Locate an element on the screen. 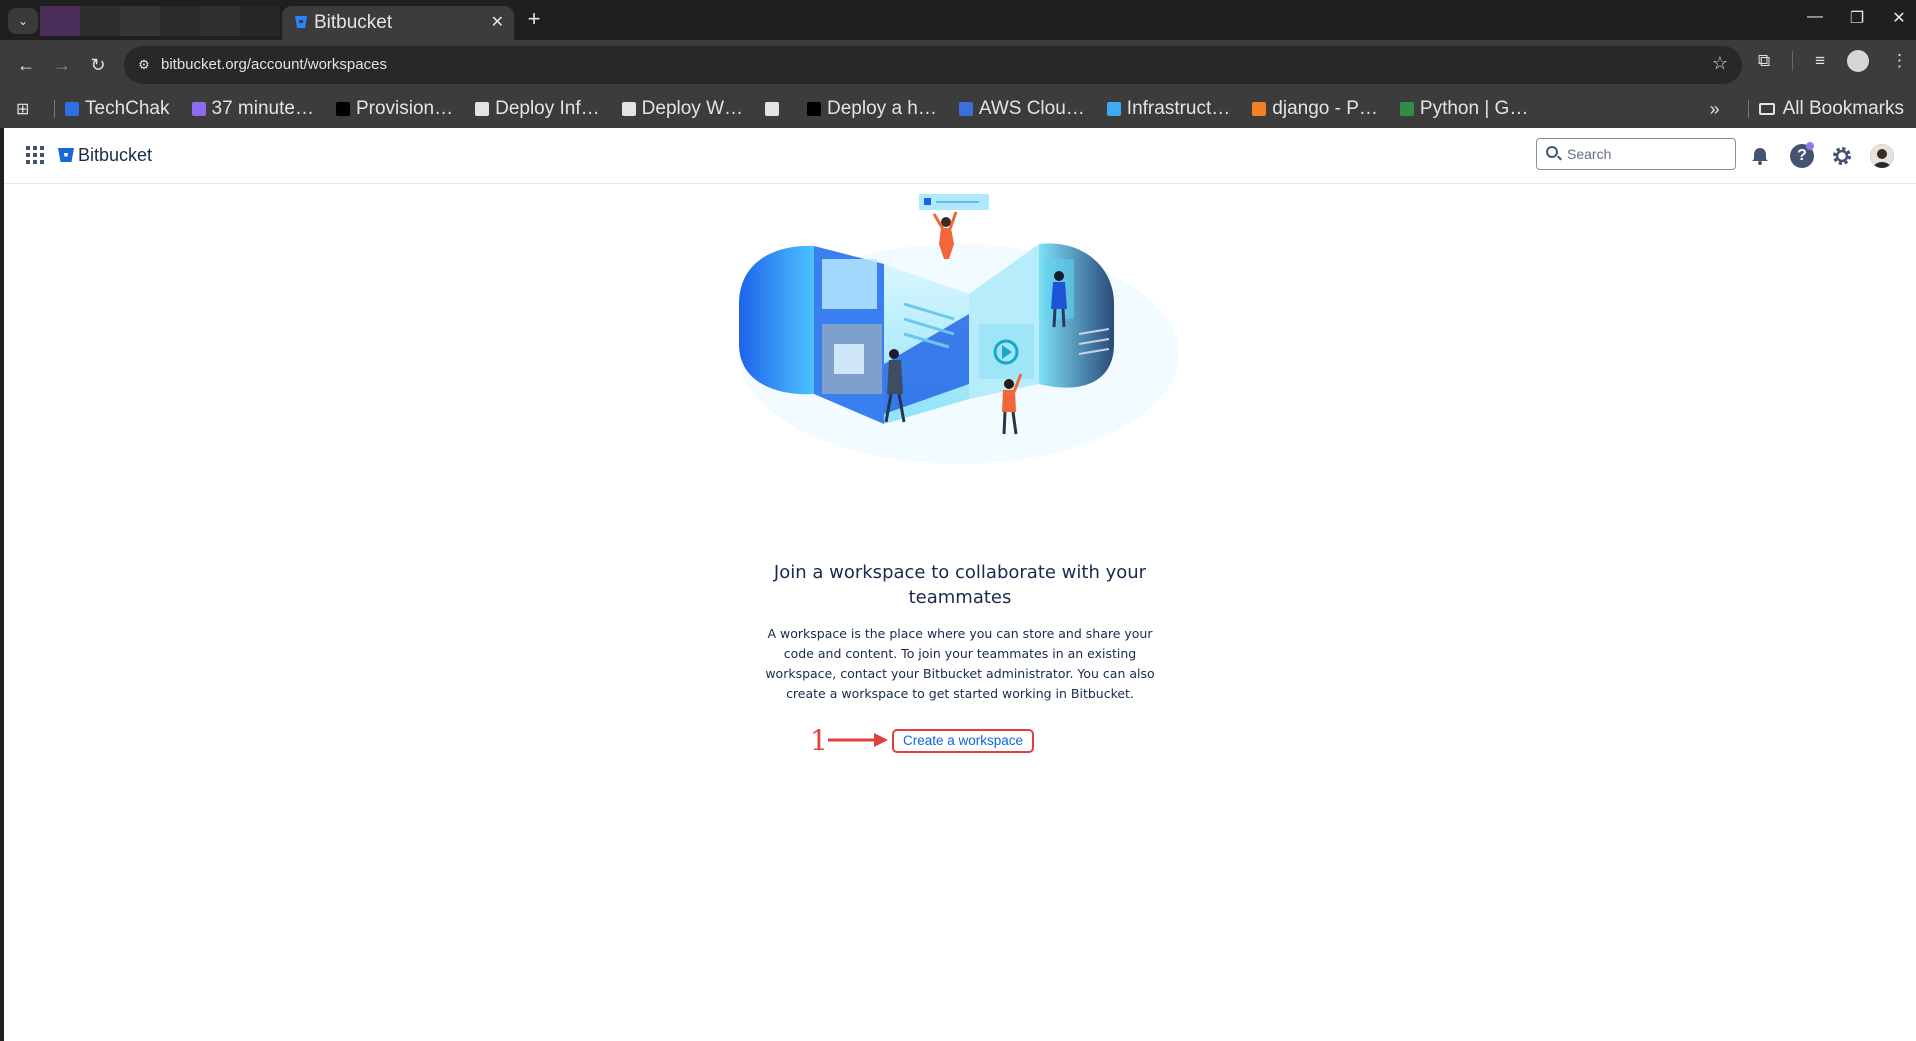 The height and width of the screenshot is (1041, 1916). all-bookmarks-button: All Bookmarks is located at coordinates (1831, 109).